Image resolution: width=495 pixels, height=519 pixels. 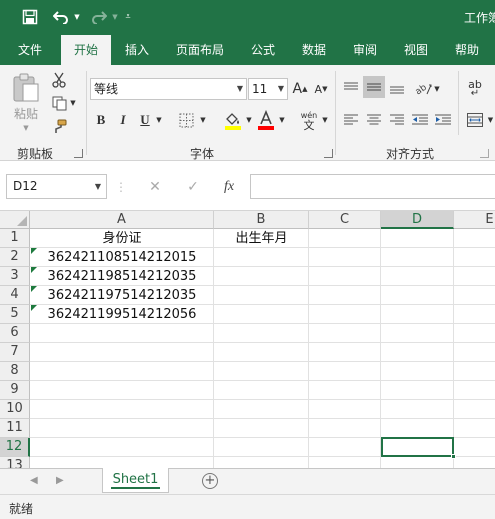 What do you see at coordinates (135, 480) in the screenshot?
I see `sheet-tab-sheet1: Sheet1` at bounding box center [135, 480].